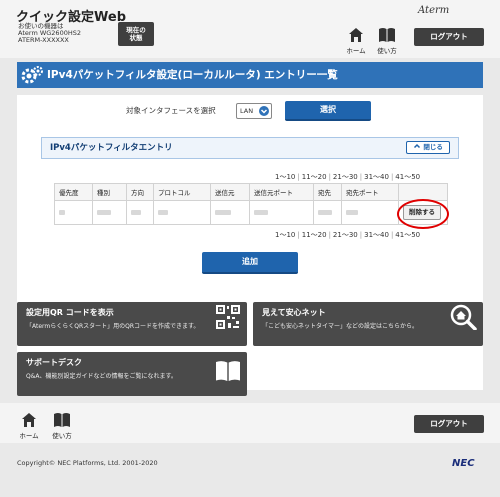 The width and height of the screenshot is (500, 497). I want to click on brand-logo: Aterm, so click(434, 10).